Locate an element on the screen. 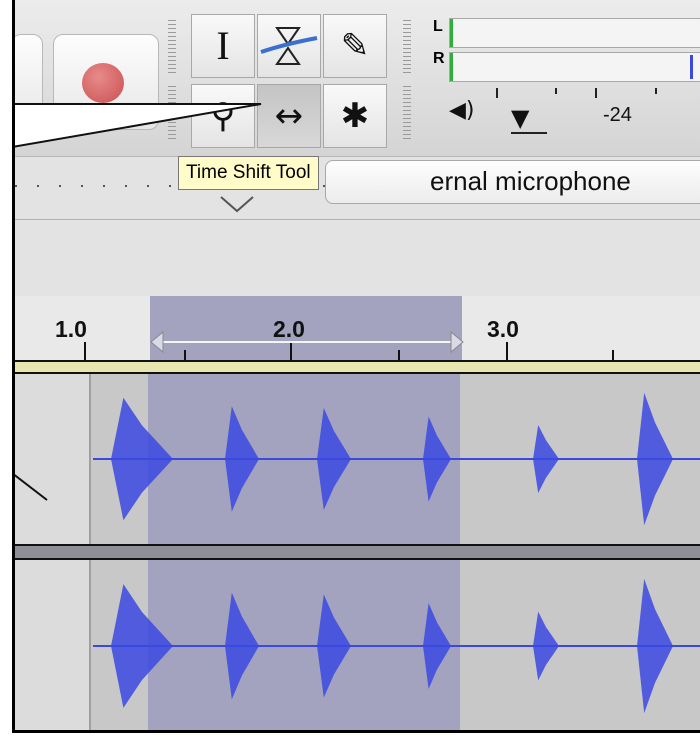 The width and height of the screenshot is (700, 738). ruler-label: 2.0 is located at coordinates (289, 329).